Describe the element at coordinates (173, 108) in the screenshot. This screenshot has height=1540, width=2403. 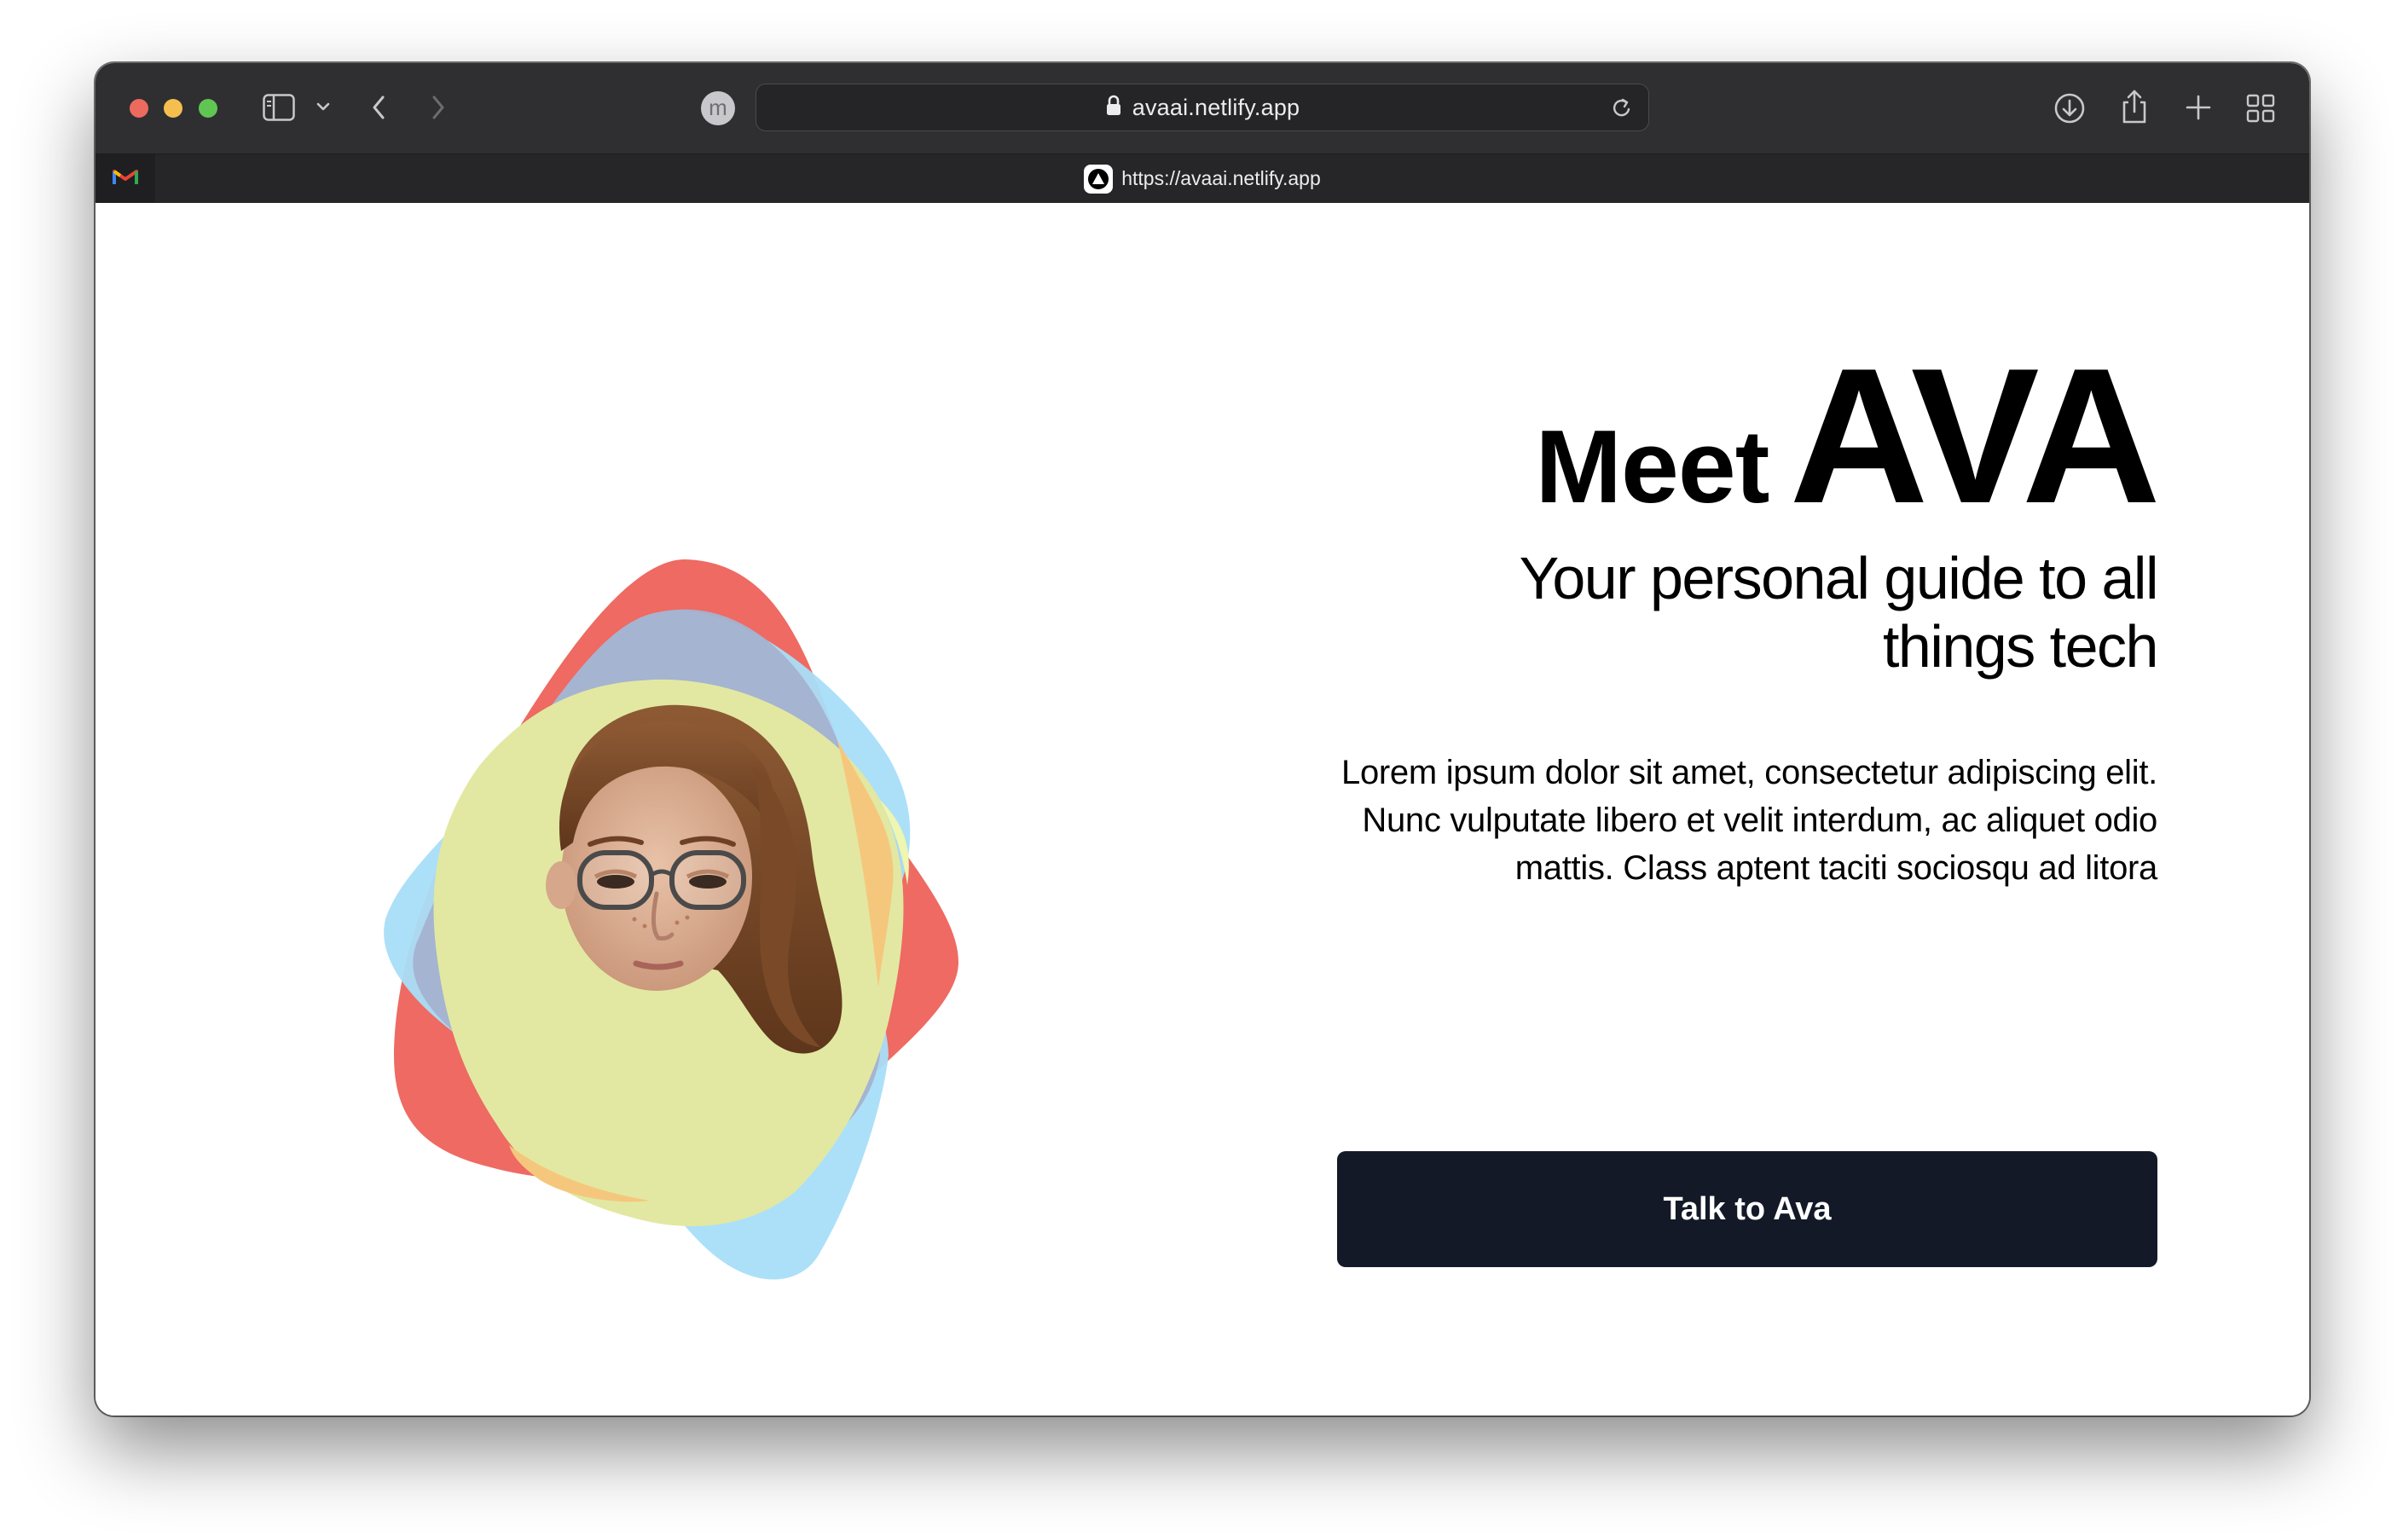
I see `minimize-window-button` at that location.